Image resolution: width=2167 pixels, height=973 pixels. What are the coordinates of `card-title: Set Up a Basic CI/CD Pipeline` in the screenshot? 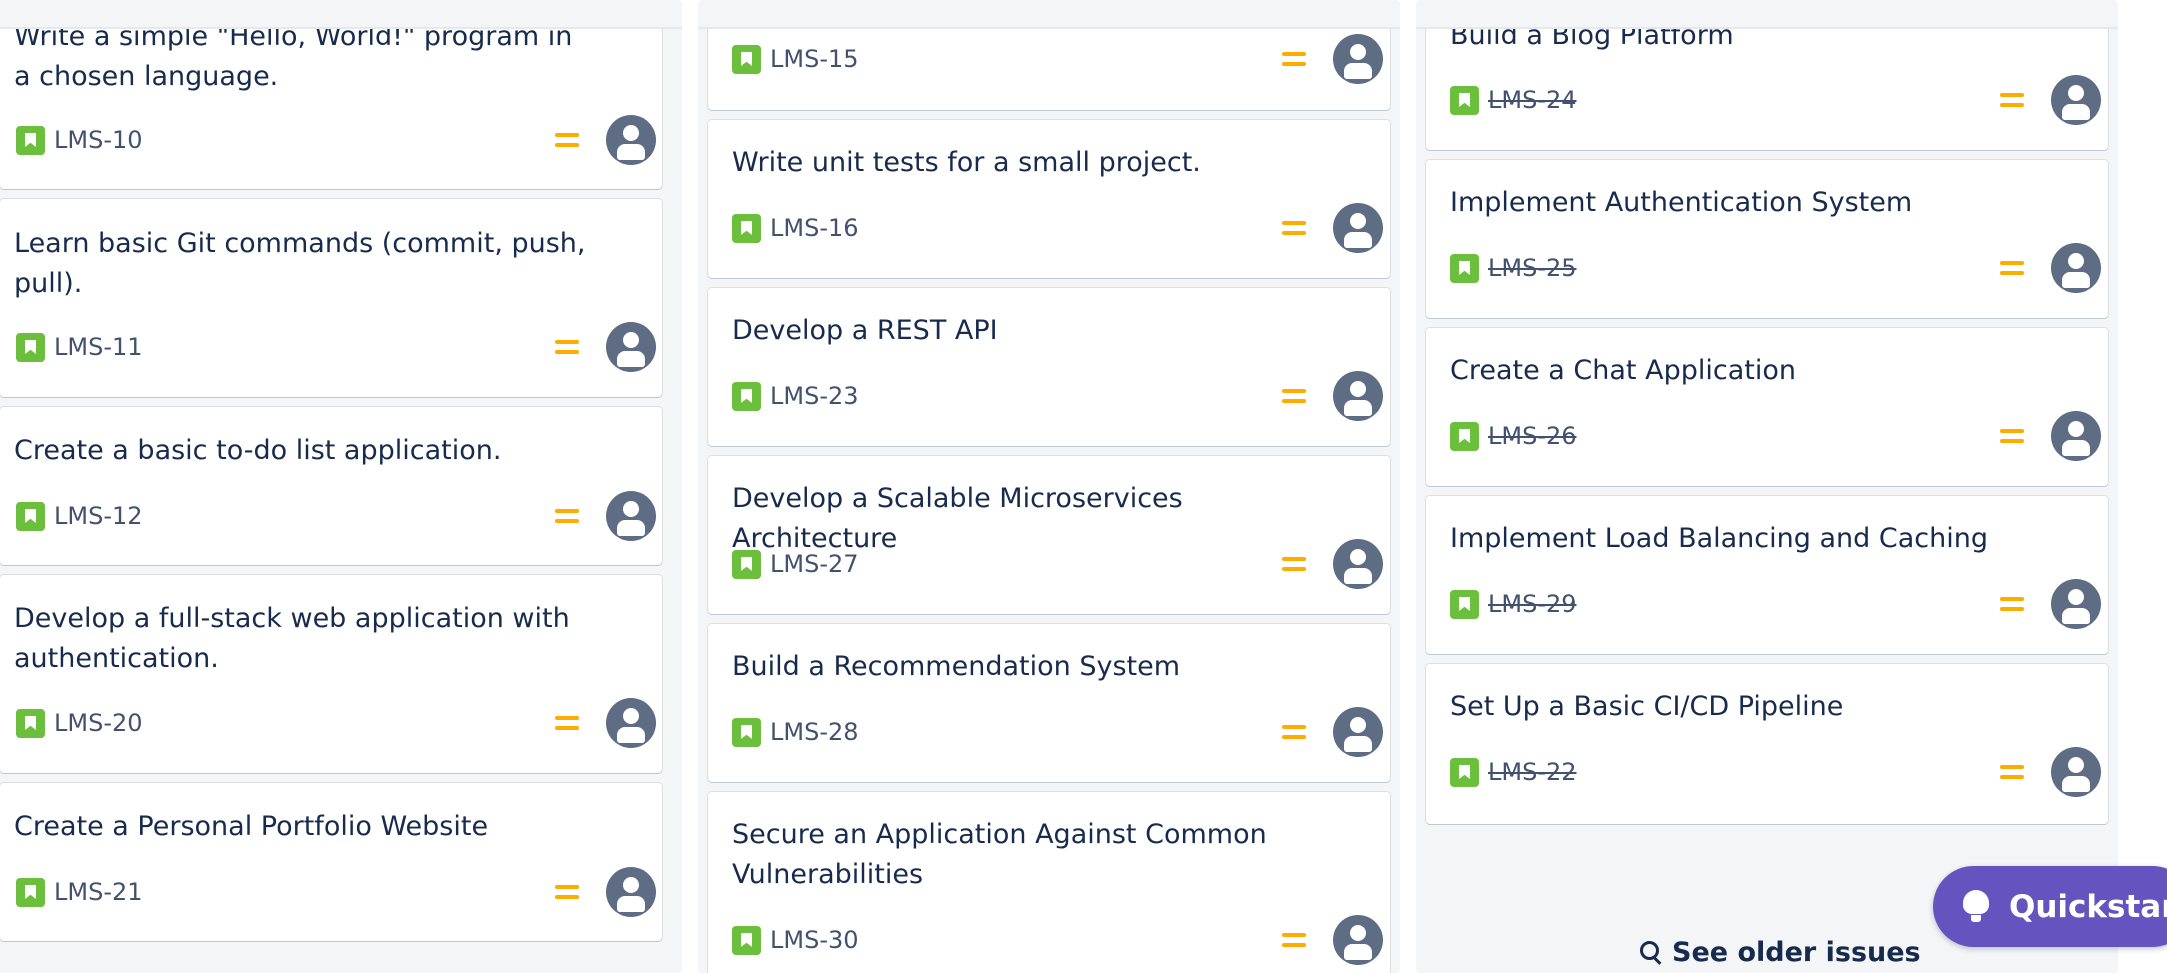 It's located at (1647, 706).